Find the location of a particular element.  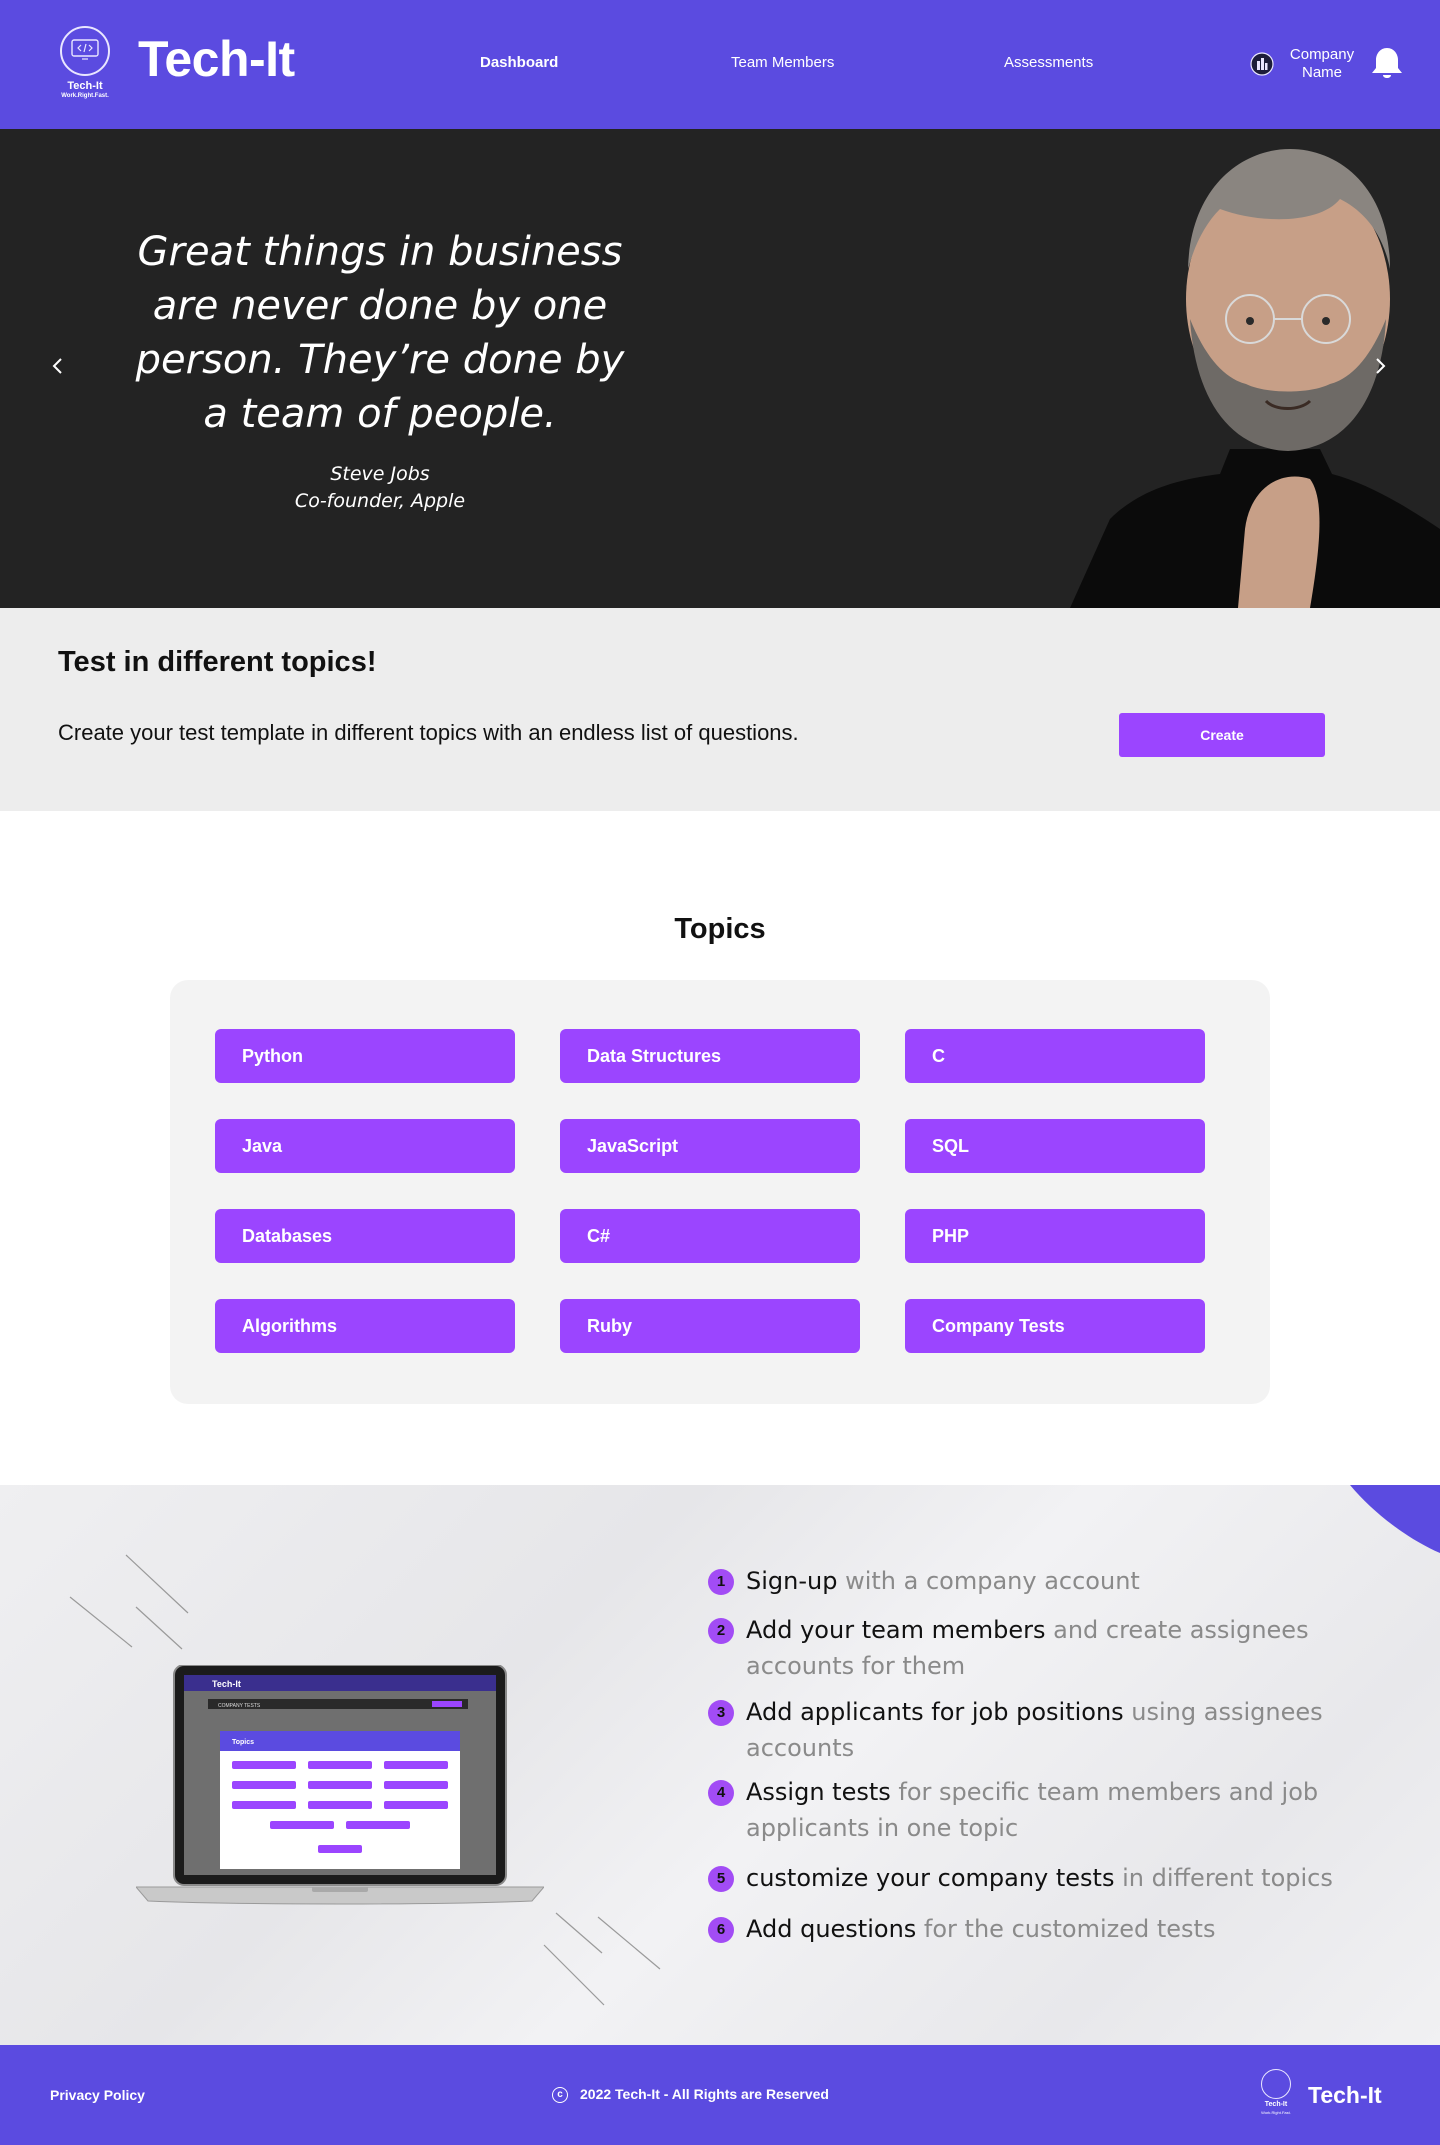

topic-php: PHP is located at coordinates (1055, 1236).